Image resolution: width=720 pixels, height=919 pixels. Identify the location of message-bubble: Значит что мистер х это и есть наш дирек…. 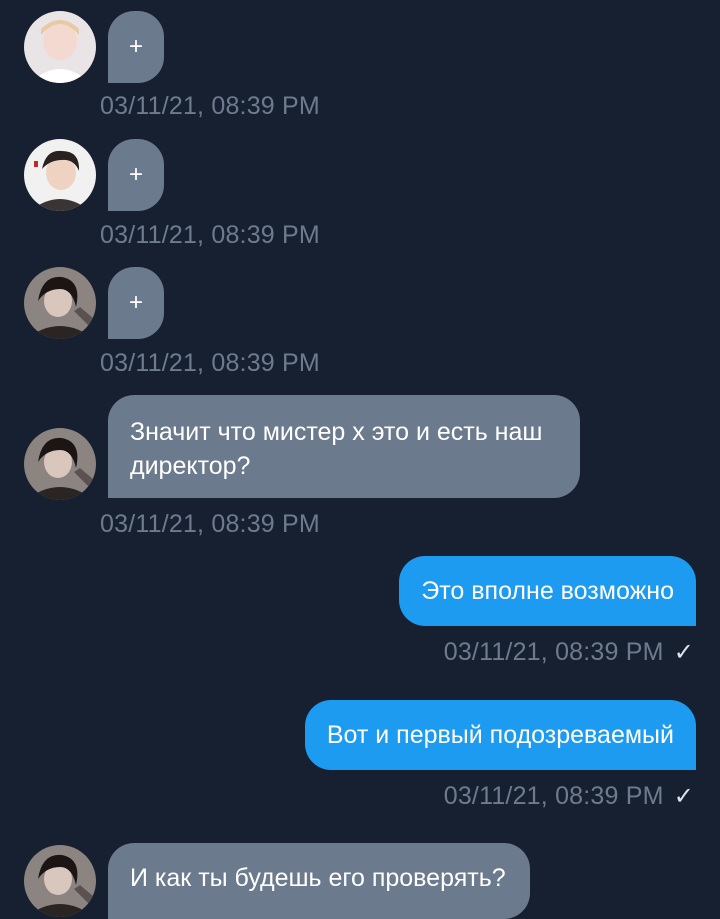
(344, 446).